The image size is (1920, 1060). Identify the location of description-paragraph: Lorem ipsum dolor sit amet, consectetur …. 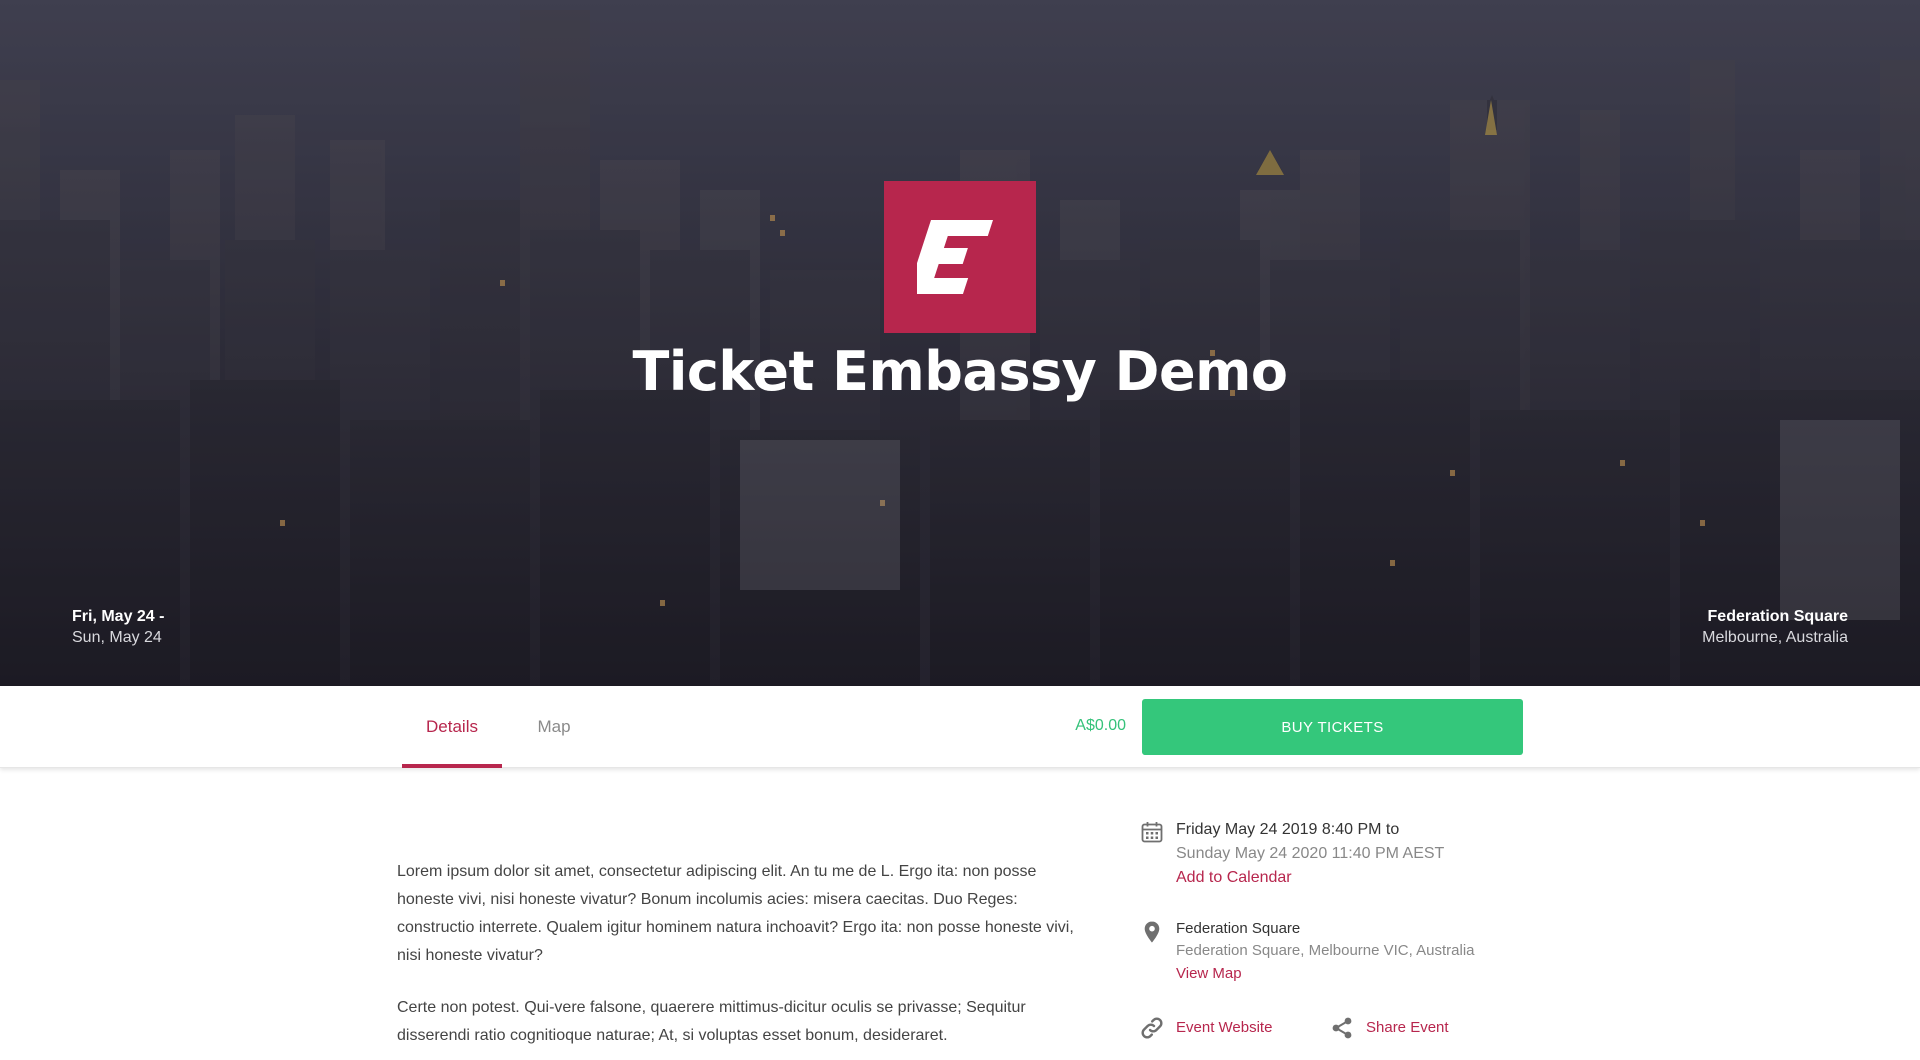
(735, 913).